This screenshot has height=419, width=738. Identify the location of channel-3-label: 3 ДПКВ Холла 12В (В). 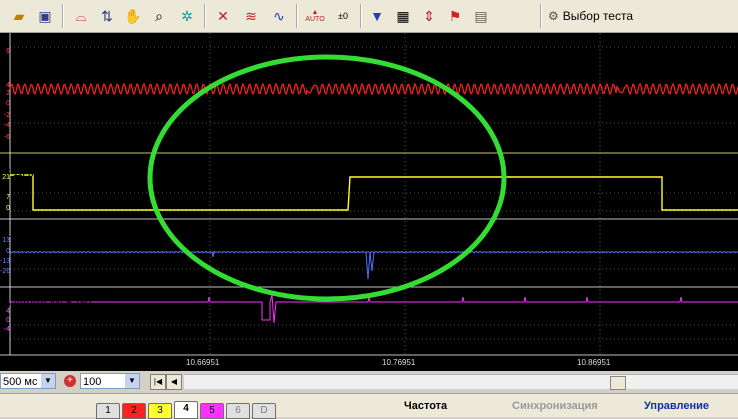
(66, 172).